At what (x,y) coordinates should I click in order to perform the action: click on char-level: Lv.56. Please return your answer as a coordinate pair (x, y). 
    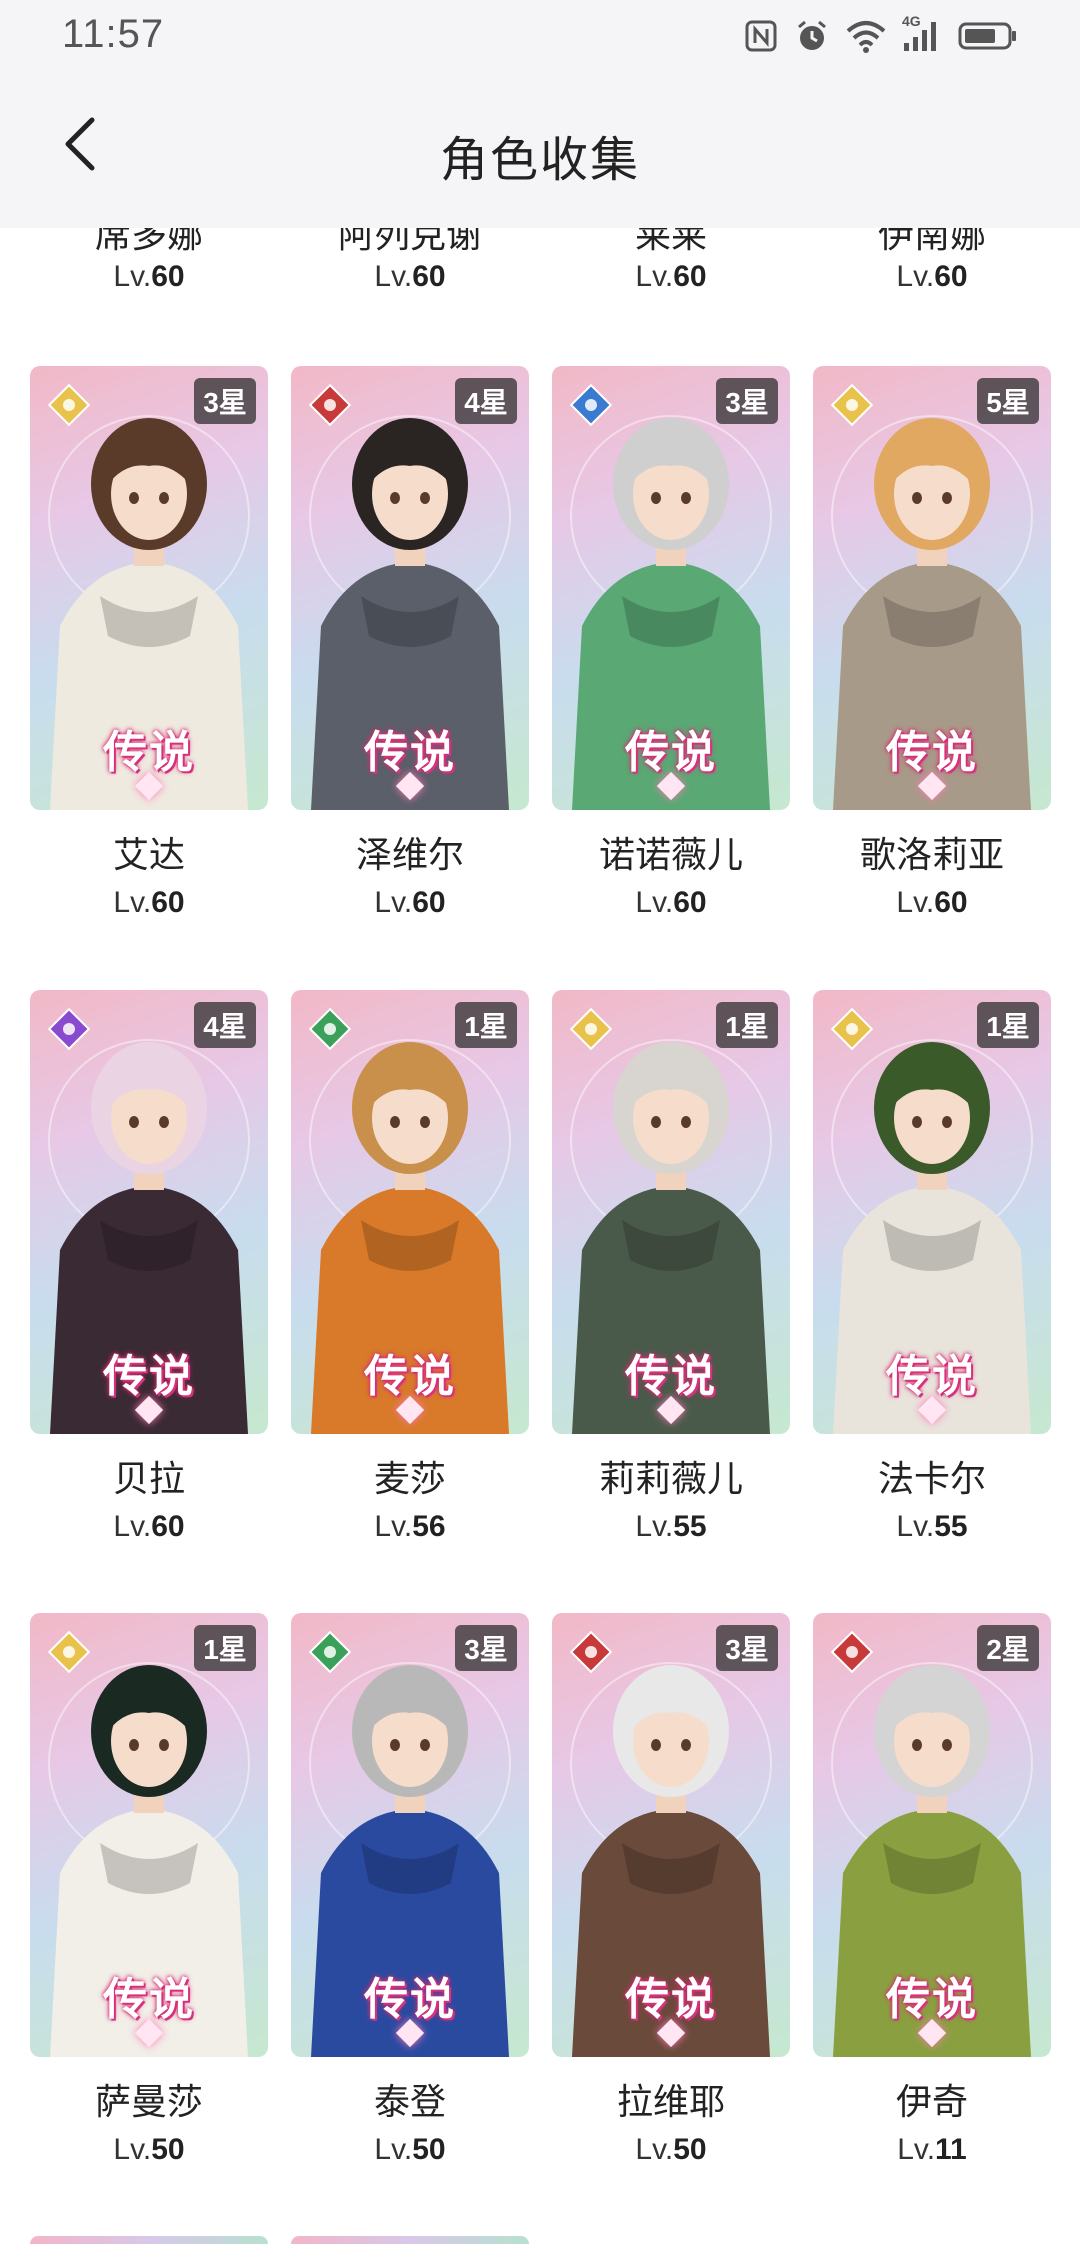
    Looking at the image, I should click on (410, 1526).